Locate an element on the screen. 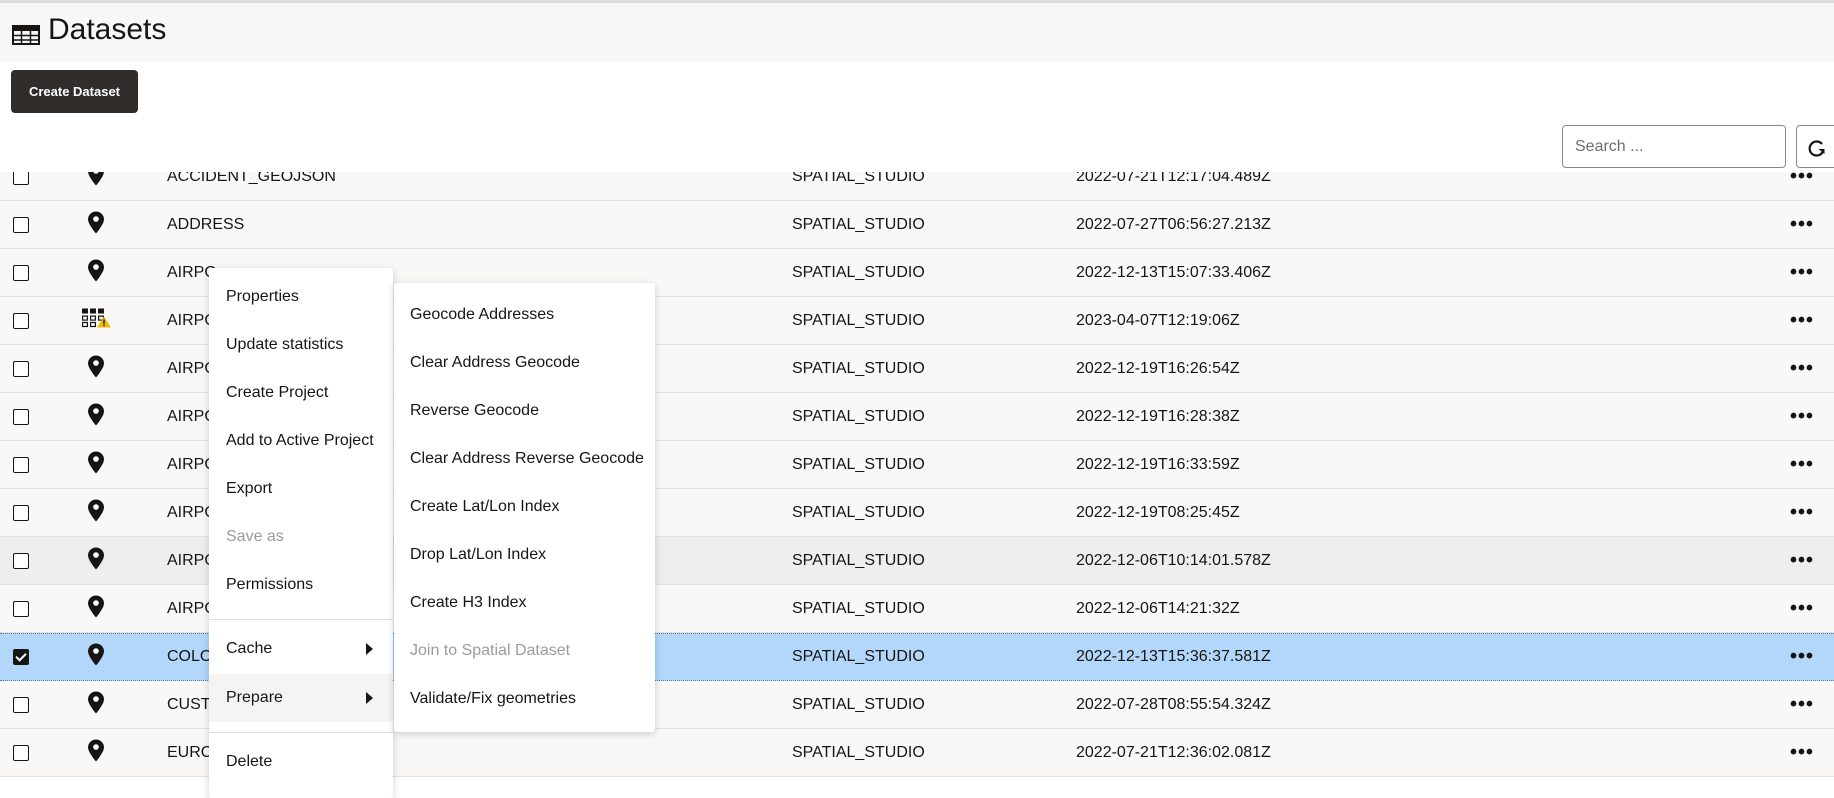 This screenshot has height=798, width=1834. create-dataset-button: Create Dataset is located at coordinates (74, 91).